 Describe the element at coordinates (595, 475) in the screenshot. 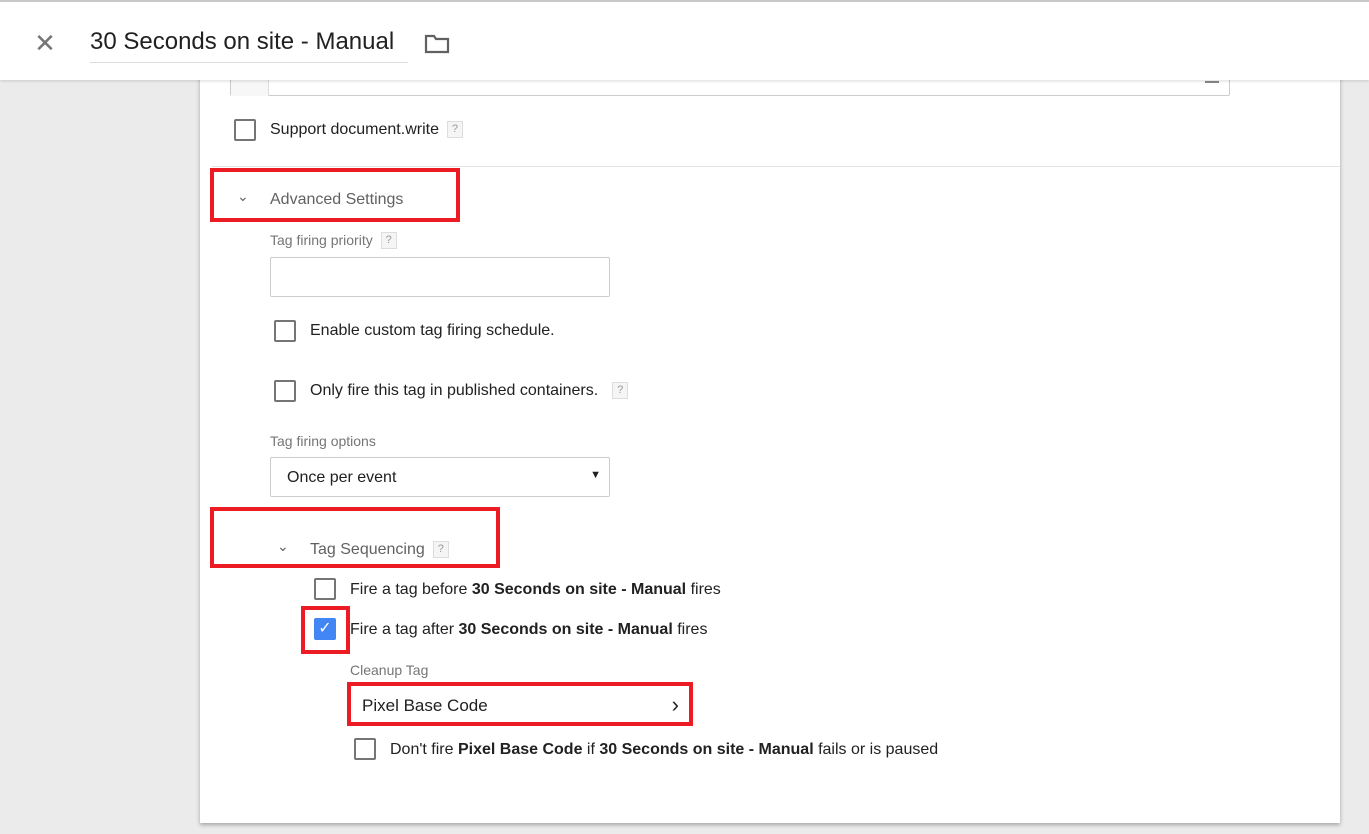

I see `dropdown-arrow-icon: ▼` at that location.